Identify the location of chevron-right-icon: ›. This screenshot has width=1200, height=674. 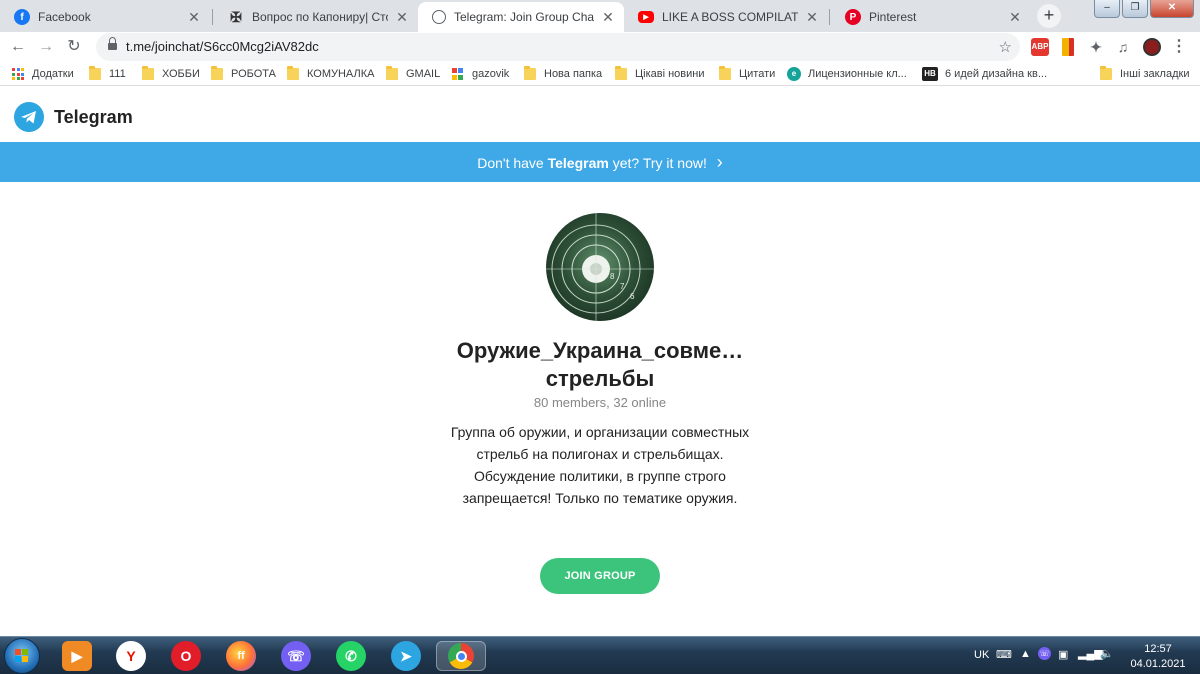
(719, 162).